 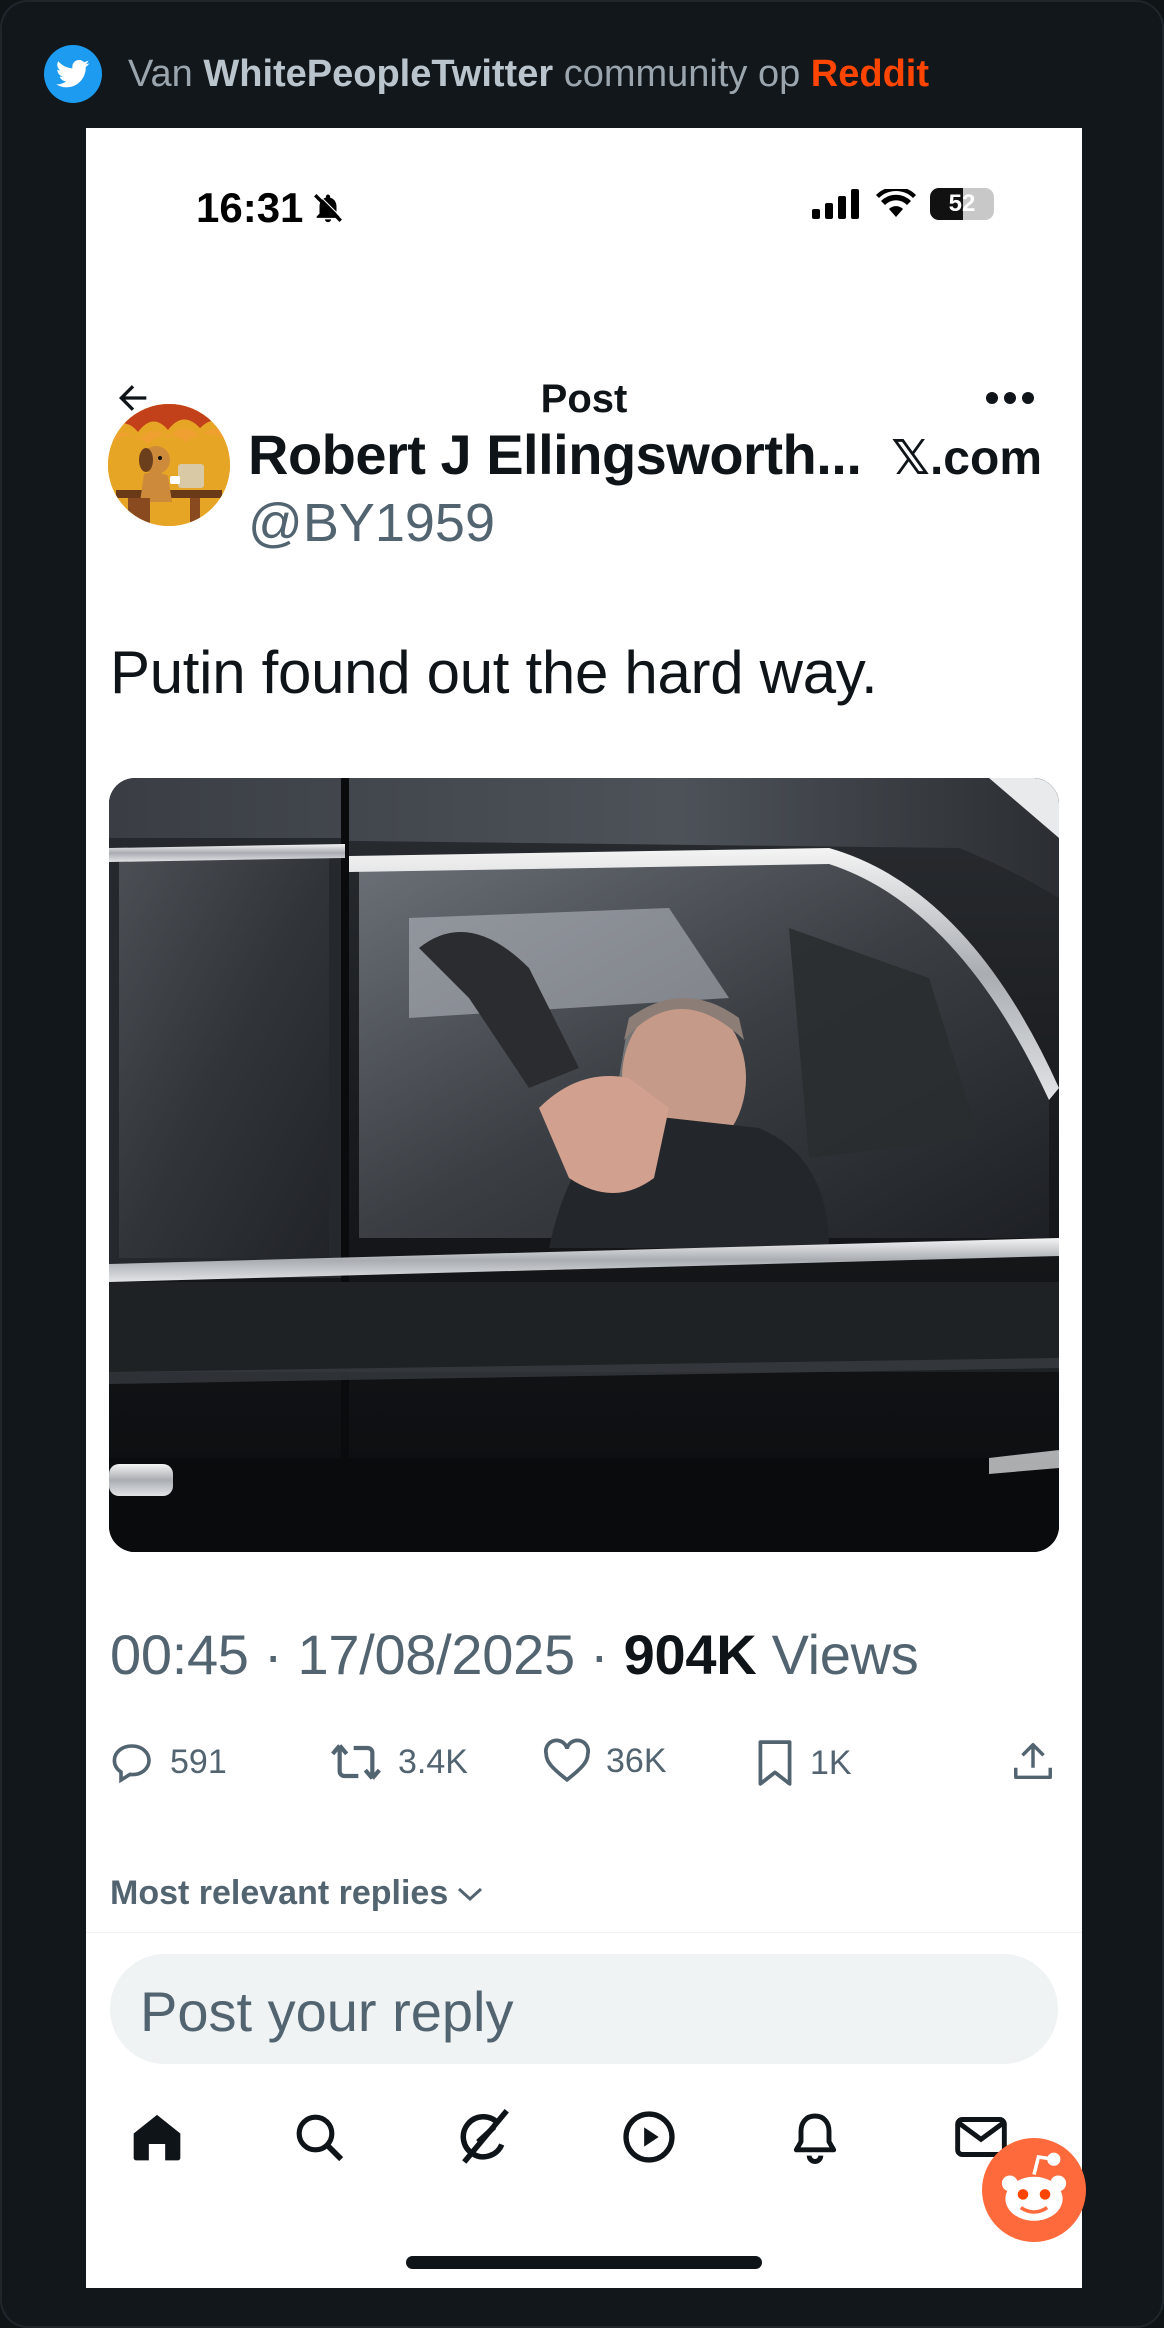 What do you see at coordinates (584, 2262) in the screenshot?
I see `home-indicator` at bounding box center [584, 2262].